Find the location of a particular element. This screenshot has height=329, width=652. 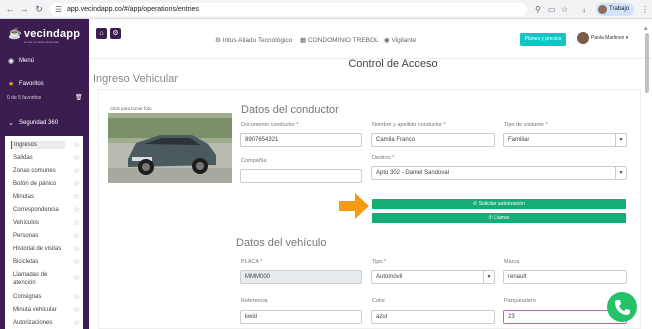

sidebar-favorites-label: Favoritos is located at coordinates (31, 84).